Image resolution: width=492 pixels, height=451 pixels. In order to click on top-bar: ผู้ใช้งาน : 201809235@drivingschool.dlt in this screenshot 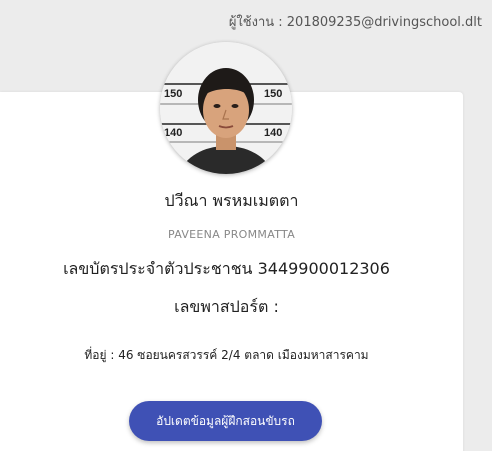, I will do `click(246, 20)`.